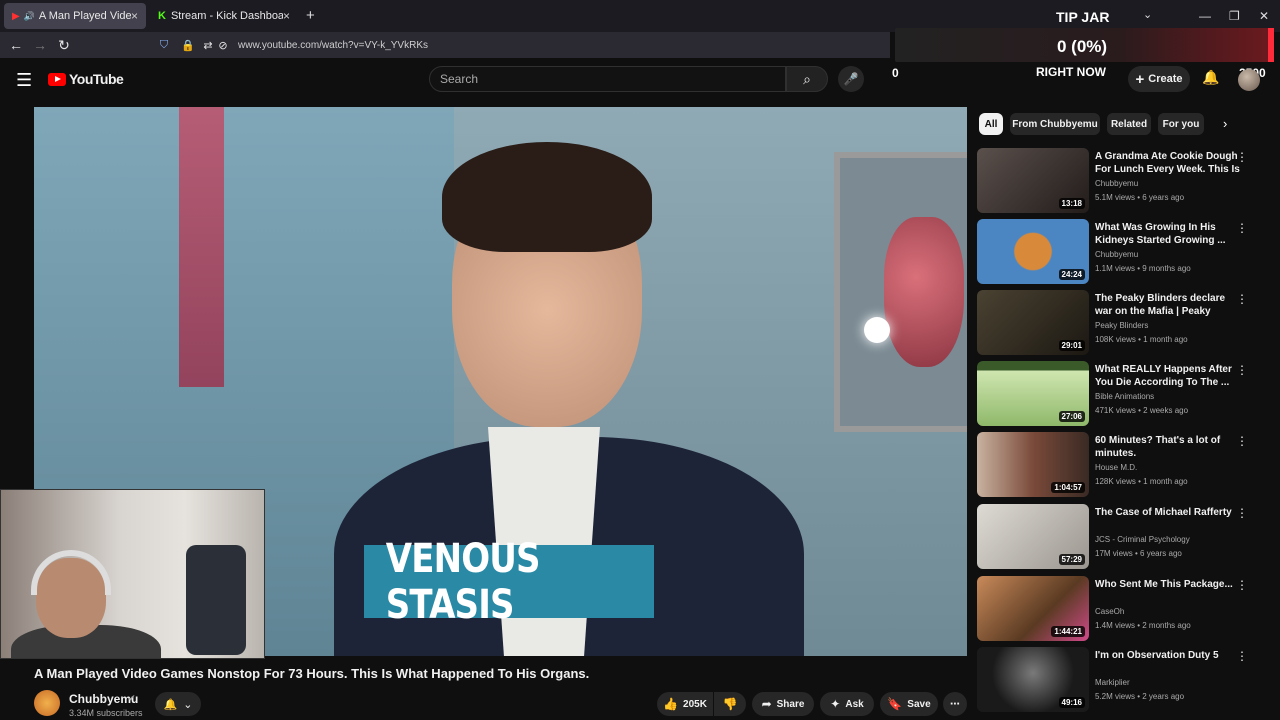 The height and width of the screenshot is (720, 1280). I want to click on duration-badge: 27:06, so click(1071, 416).